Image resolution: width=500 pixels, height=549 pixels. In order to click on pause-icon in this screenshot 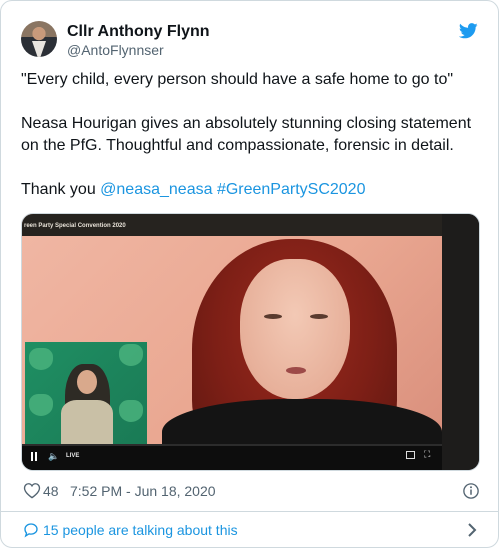, I will do `click(34, 457)`.